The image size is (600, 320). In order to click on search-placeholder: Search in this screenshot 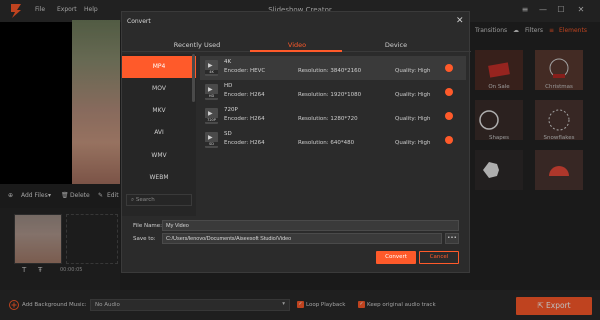, I will do `click(145, 200)`.